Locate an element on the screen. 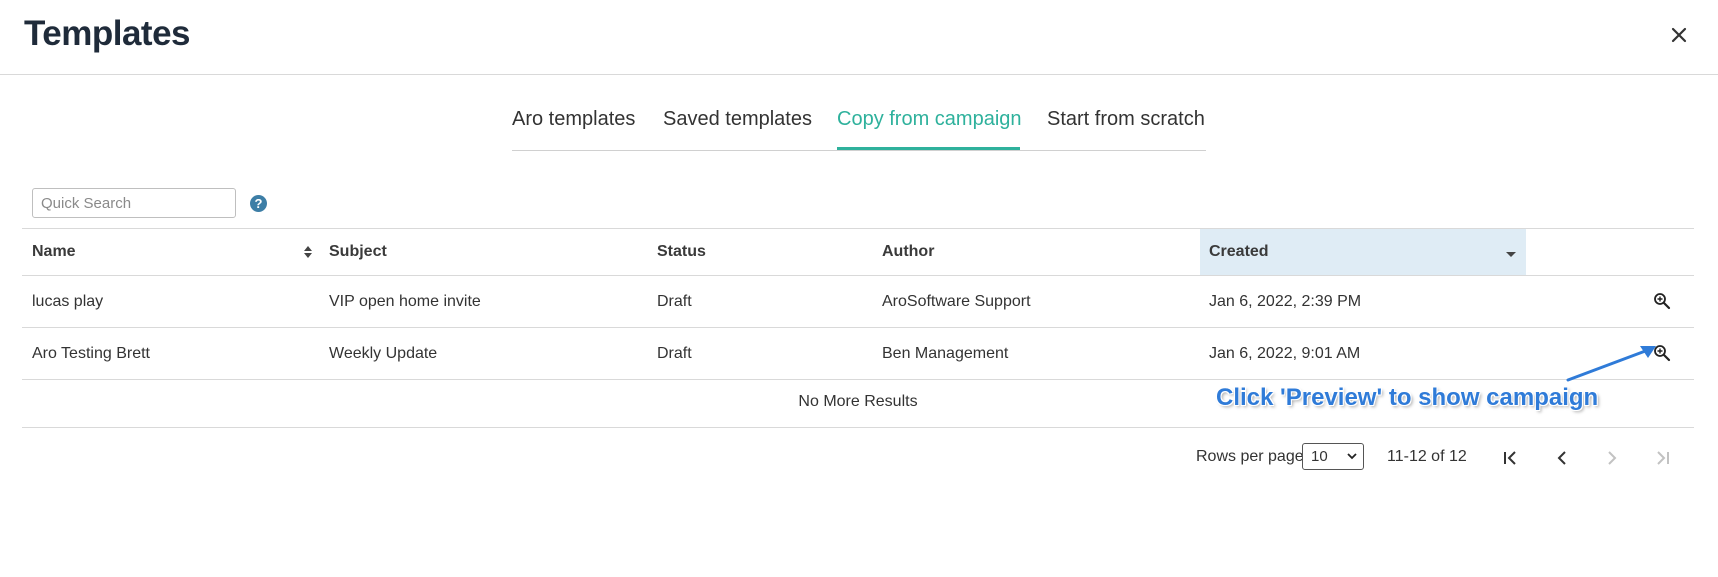 The image size is (1718, 577). last-page-icon is located at coordinates (1663, 458).